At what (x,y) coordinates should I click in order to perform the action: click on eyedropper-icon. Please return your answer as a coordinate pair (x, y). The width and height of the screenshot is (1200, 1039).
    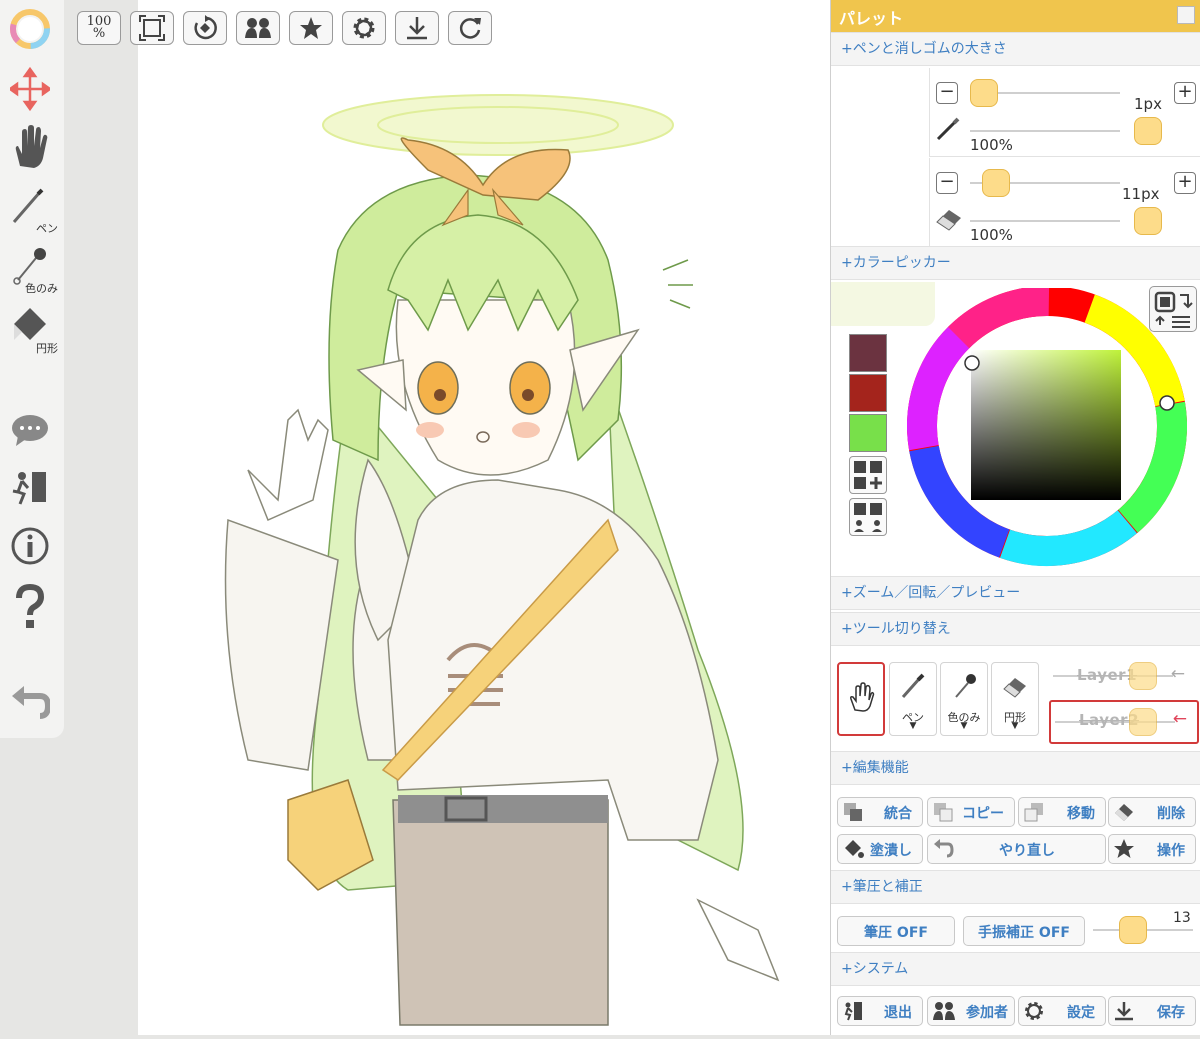
    Looking at the image, I should click on (965, 686).